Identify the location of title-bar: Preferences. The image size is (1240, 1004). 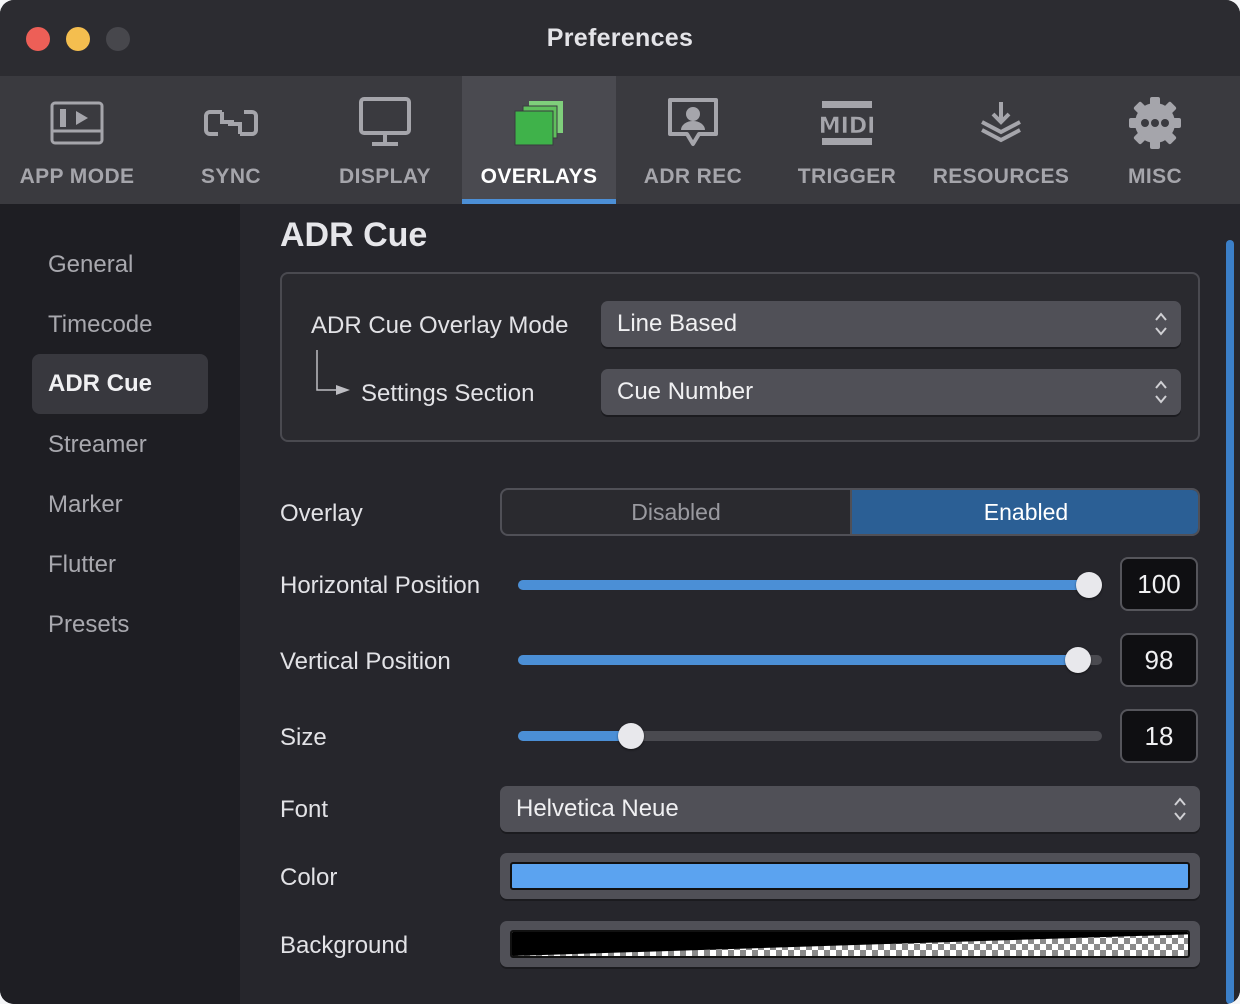
(620, 38).